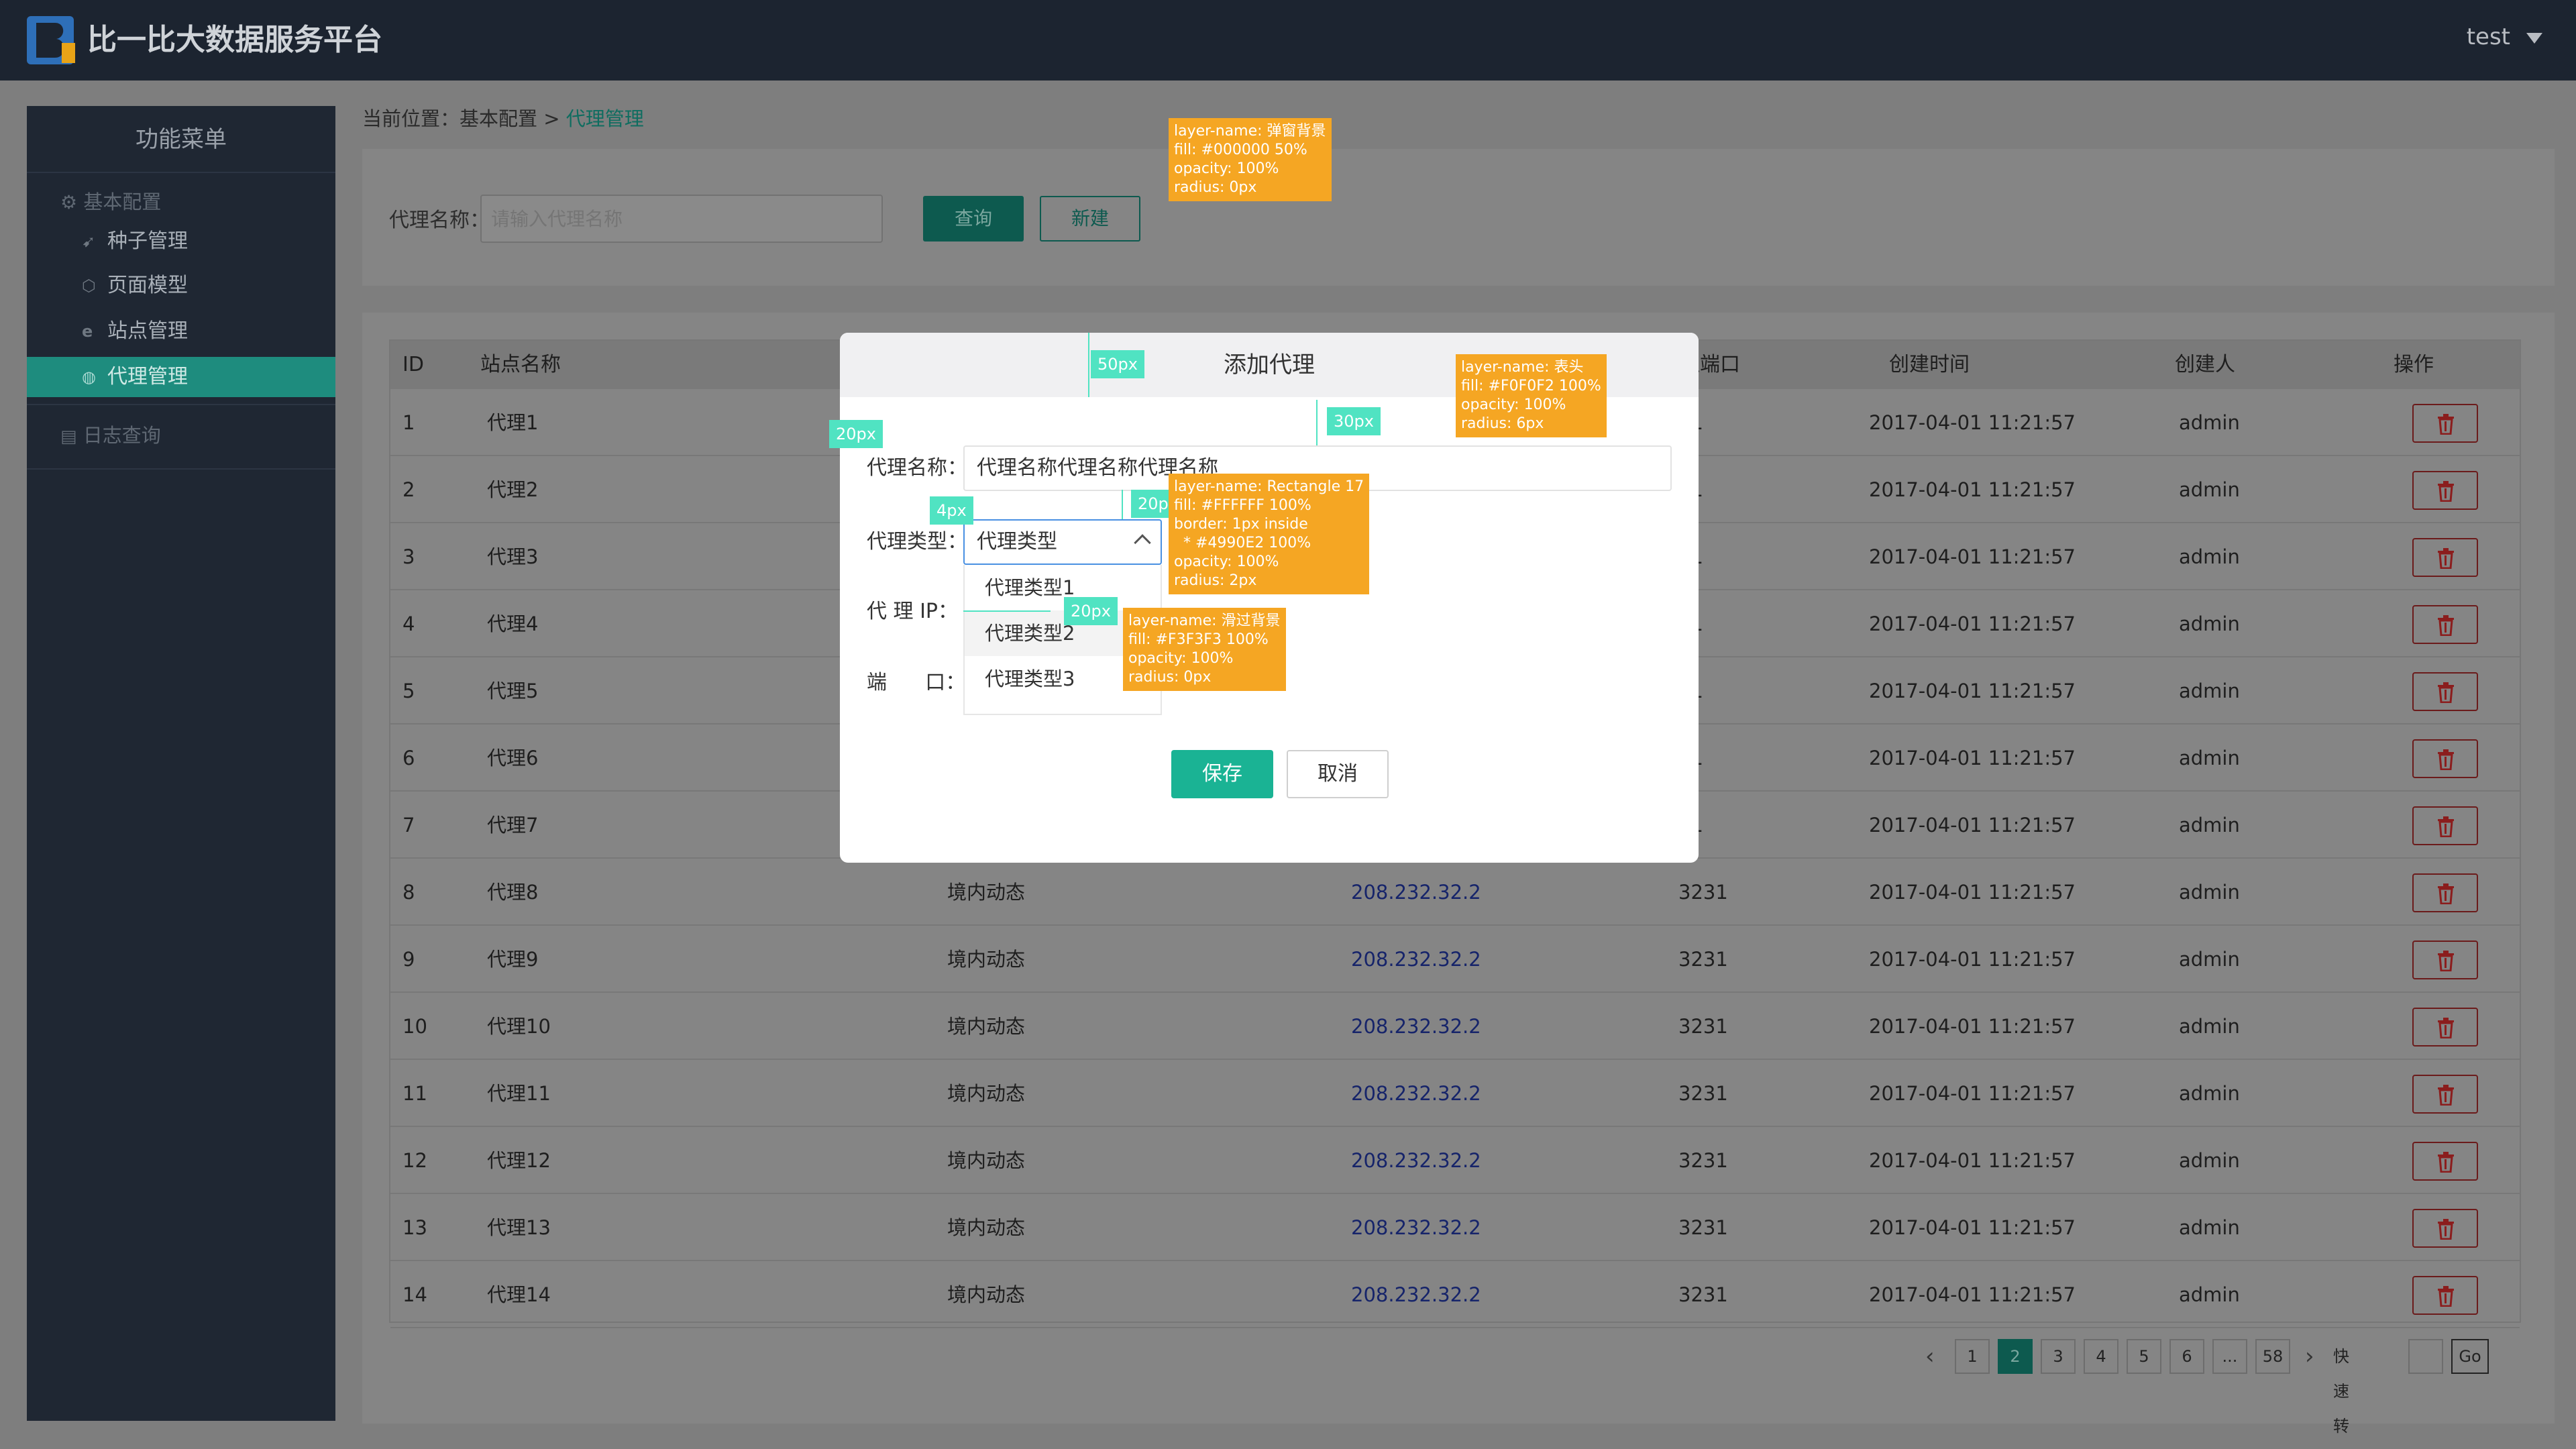 The height and width of the screenshot is (1449, 2576). Describe the element at coordinates (413, 364) in the screenshot. I see `col-id: ID` at that location.